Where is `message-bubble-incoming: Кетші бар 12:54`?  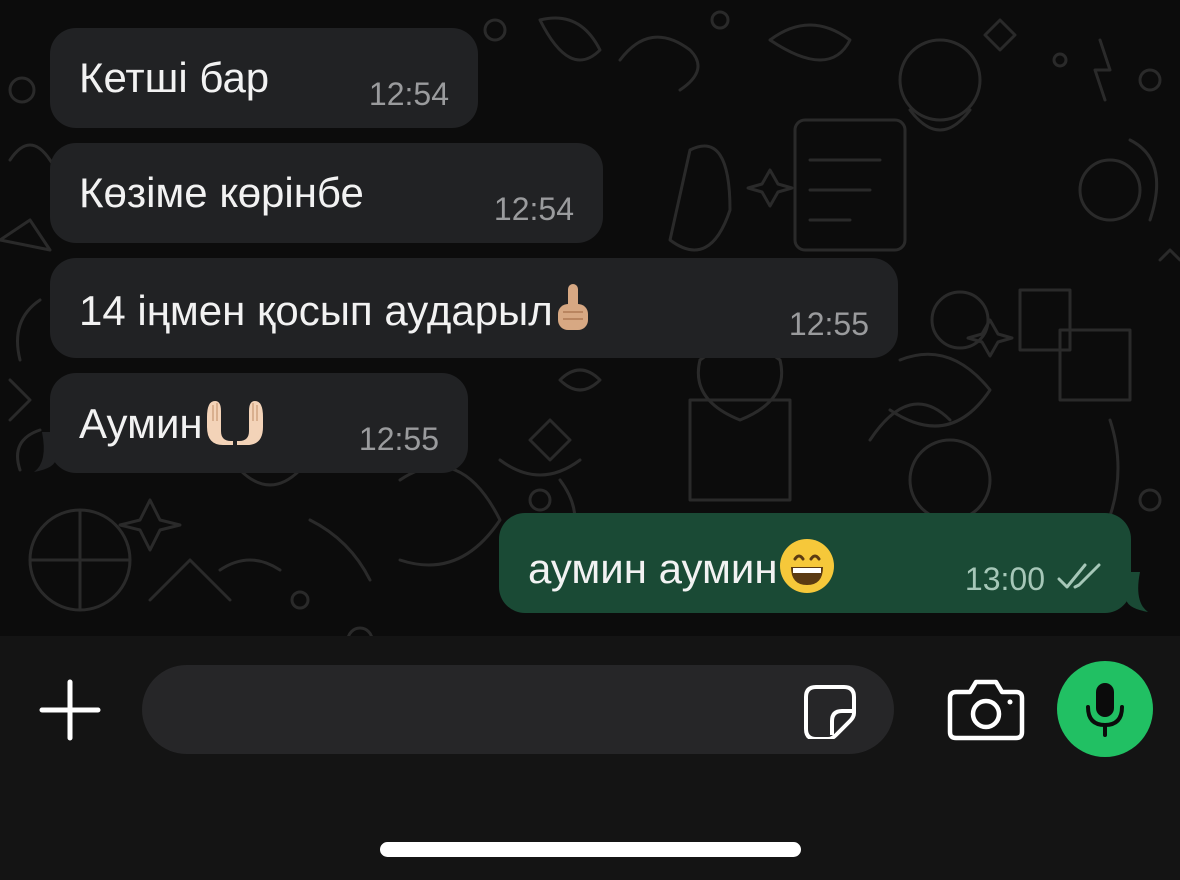
message-bubble-incoming: Кетші бар 12:54 is located at coordinates (264, 78).